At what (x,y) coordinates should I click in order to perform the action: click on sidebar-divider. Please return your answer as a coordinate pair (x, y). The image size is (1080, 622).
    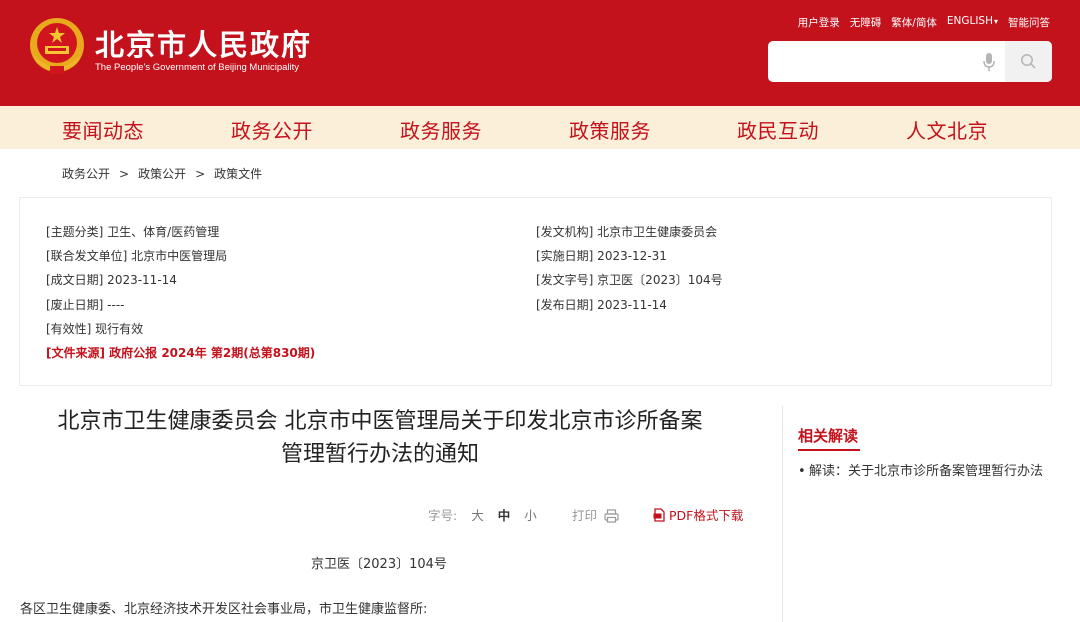
    Looking at the image, I should click on (782, 514).